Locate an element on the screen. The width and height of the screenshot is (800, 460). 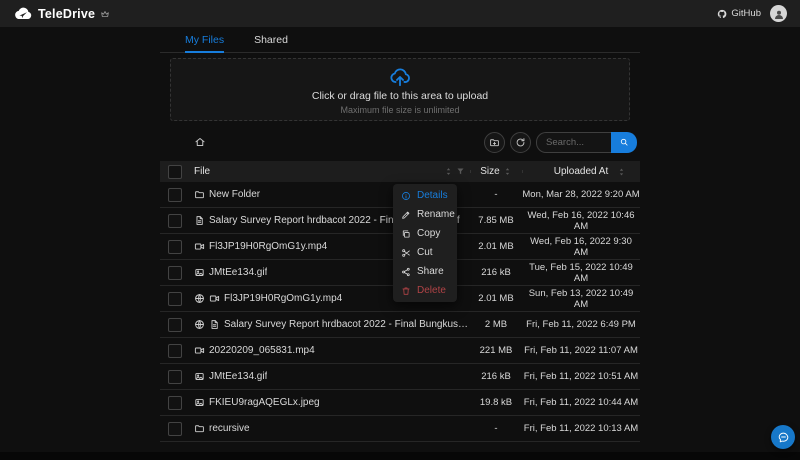
file-name: recursive is located at coordinates (229, 428).